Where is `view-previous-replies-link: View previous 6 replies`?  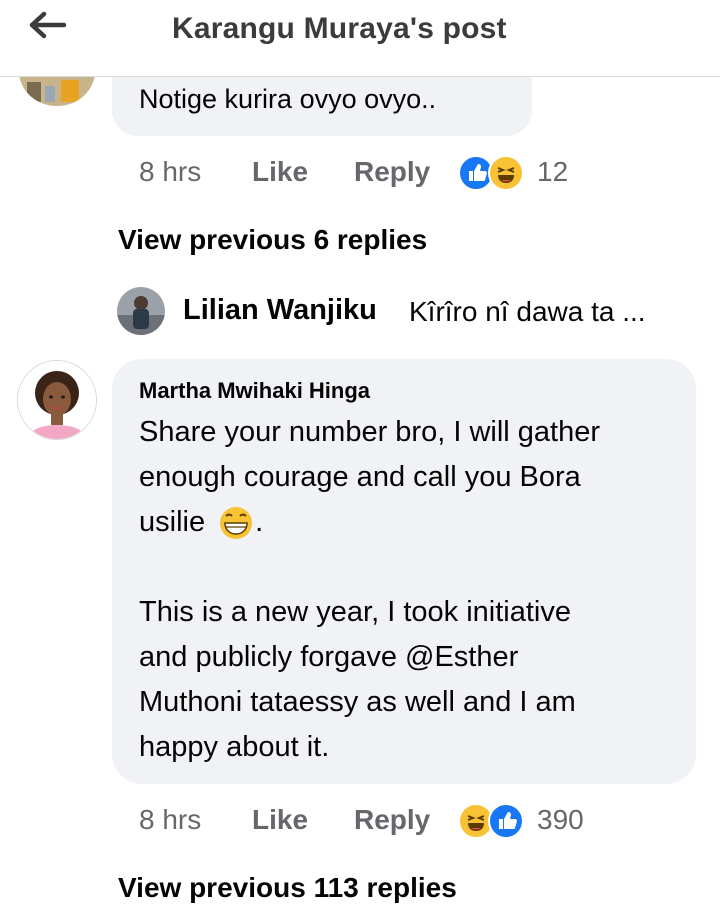
view-previous-replies-link: View previous 6 replies is located at coordinates (272, 240).